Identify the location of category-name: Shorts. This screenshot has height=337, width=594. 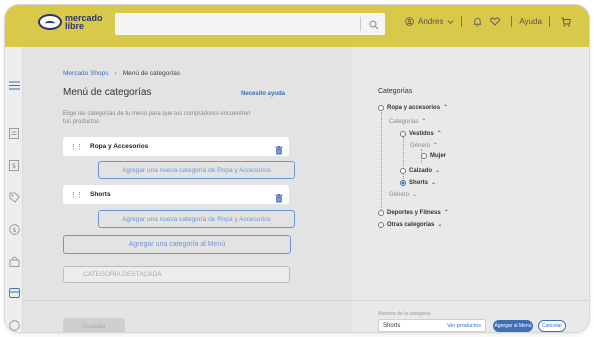
(100, 194).